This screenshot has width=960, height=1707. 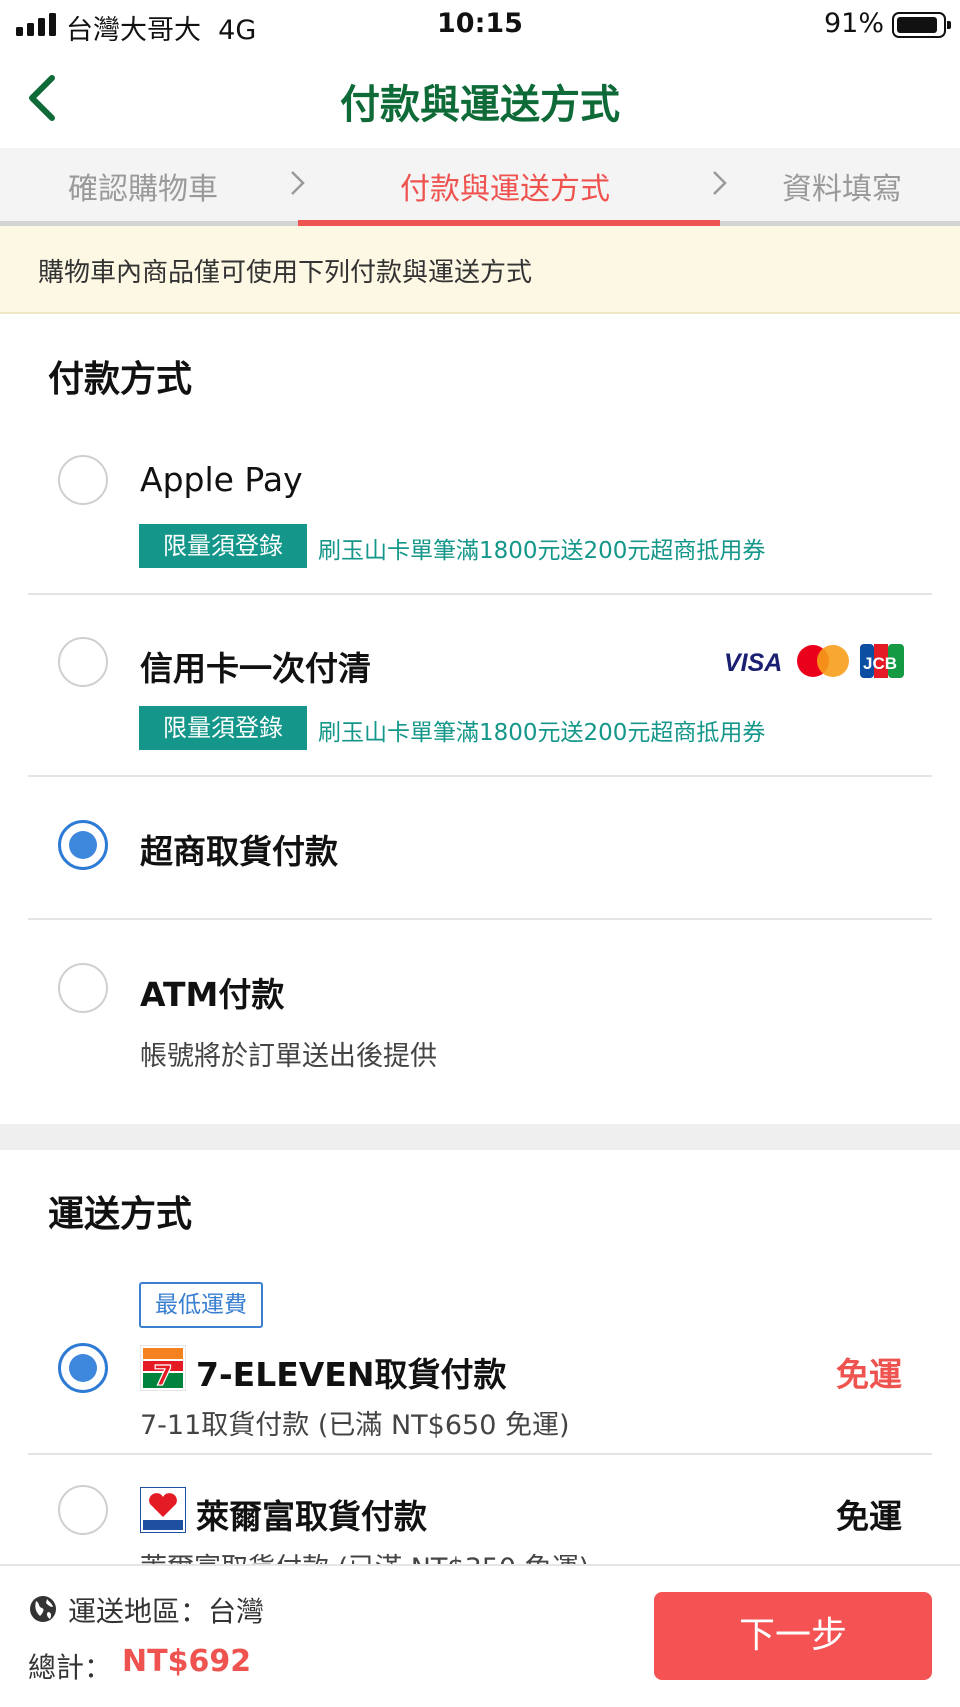 I want to click on radio-hi-life, so click(x=83, y=1510).